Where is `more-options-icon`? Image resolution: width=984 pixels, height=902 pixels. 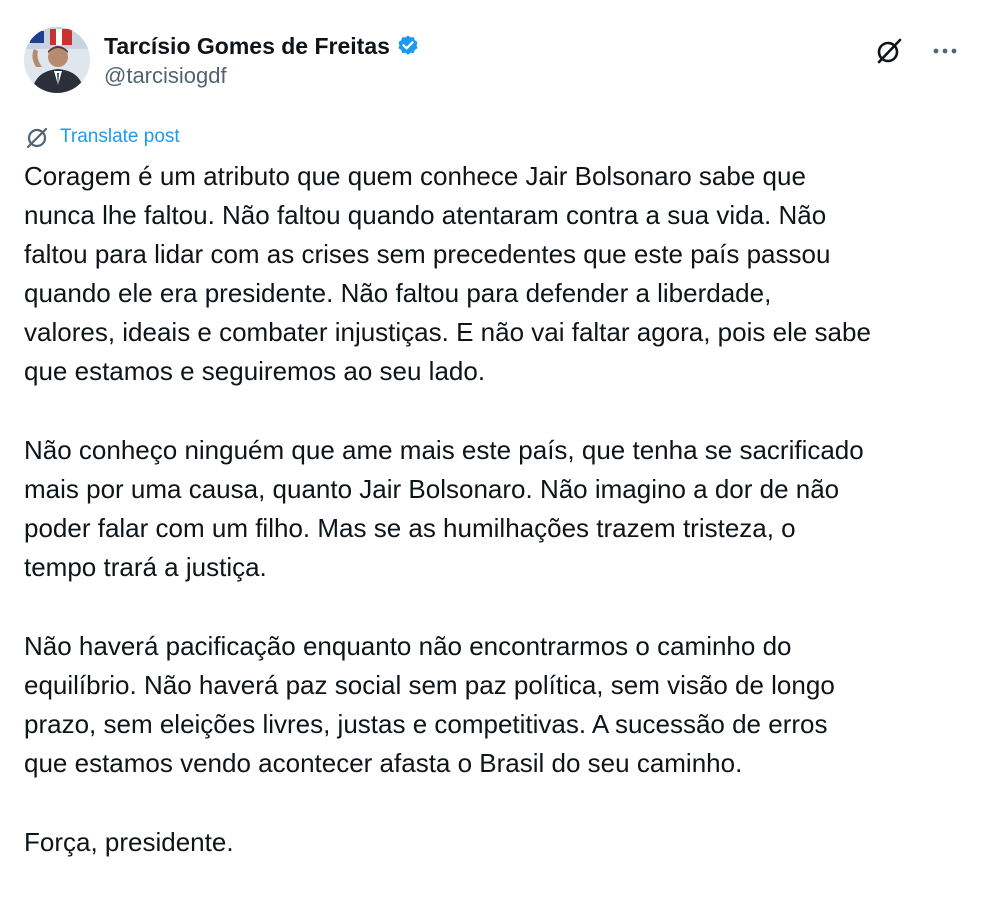
more-options-icon is located at coordinates (945, 51).